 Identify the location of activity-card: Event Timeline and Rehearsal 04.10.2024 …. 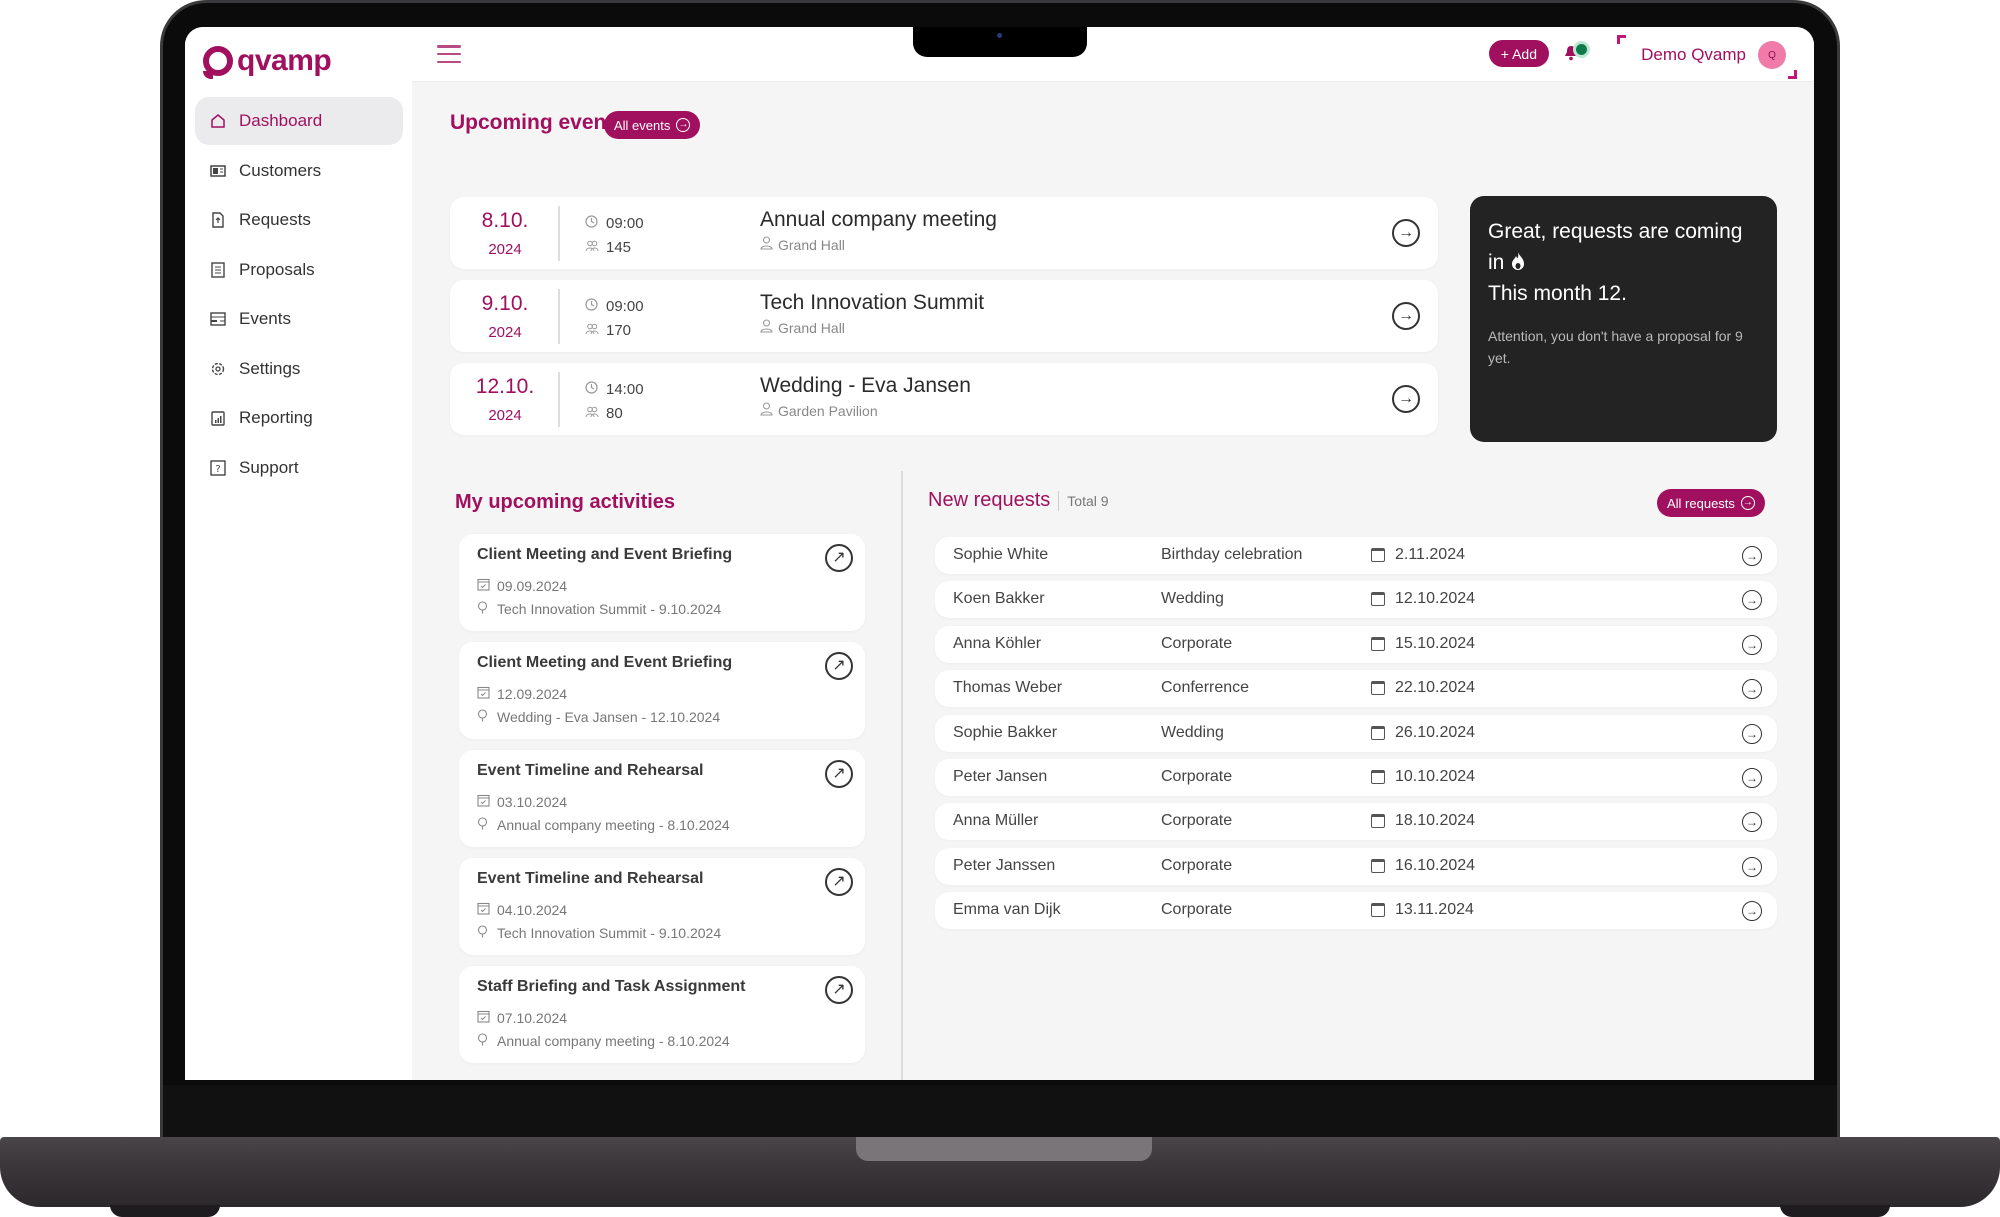
(662, 906).